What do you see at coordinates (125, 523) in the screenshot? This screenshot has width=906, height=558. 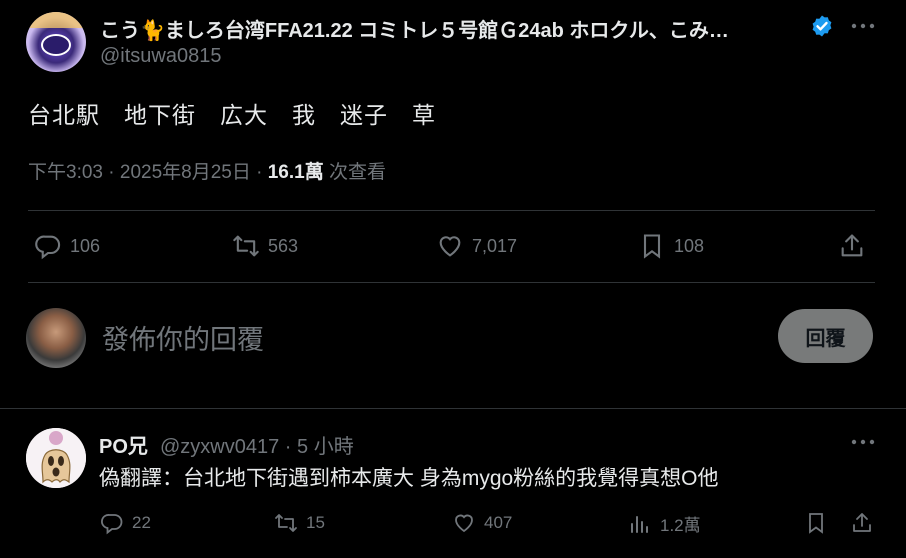 I see `reply-reply-action: 22` at bounding box center [125, 523].